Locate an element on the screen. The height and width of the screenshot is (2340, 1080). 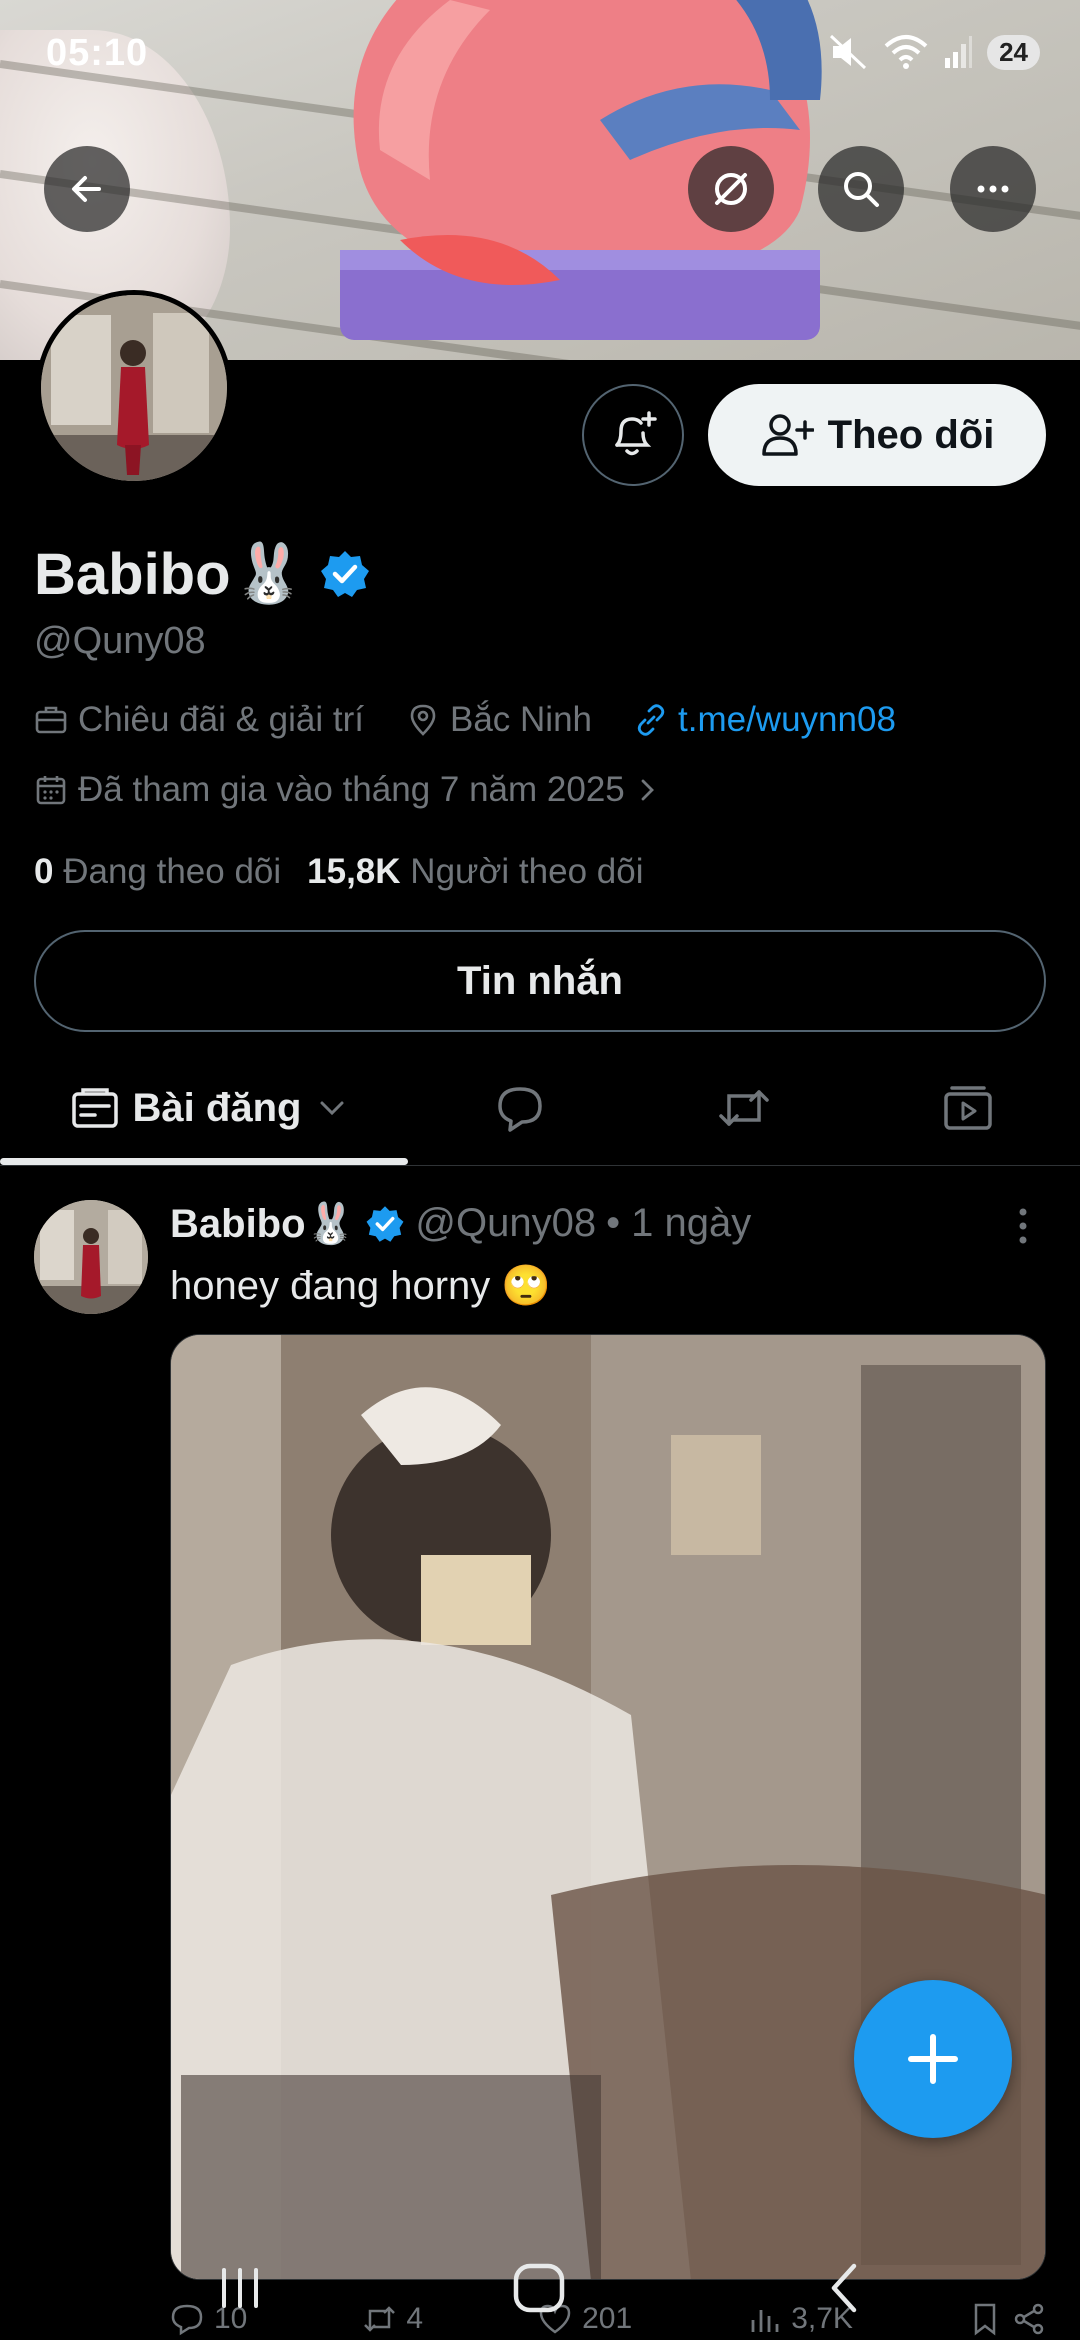
status-time: 05:10 is located at coordinates (97, 53).